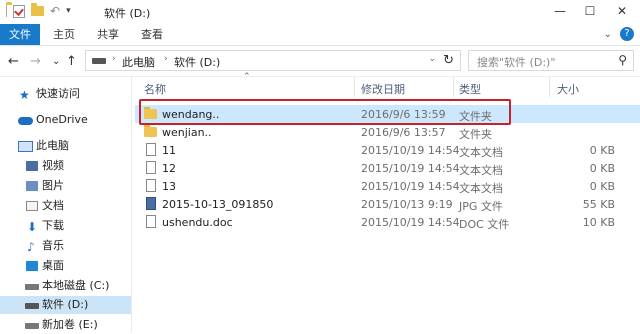  I want to click on computer-icon, so click(25, 146).